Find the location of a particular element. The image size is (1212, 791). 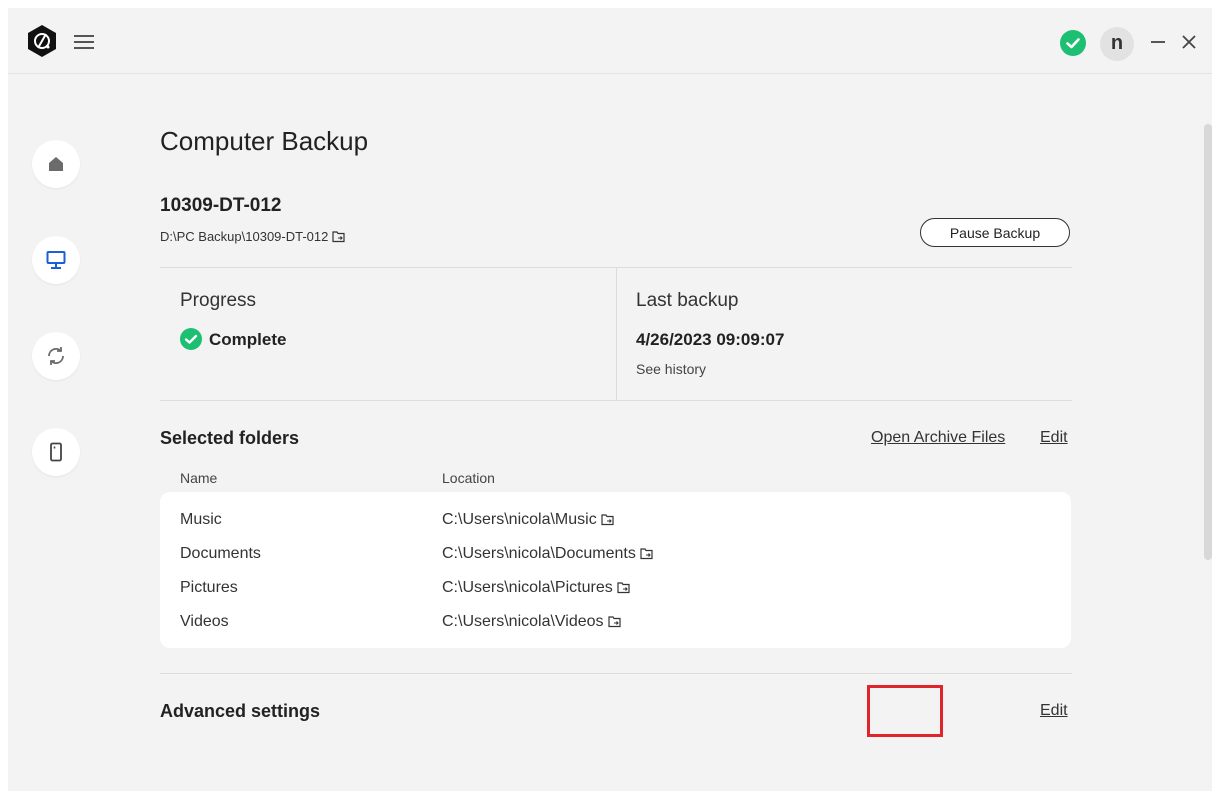

device-name: 10309-DT-012 is located at coordinates (221, 205).